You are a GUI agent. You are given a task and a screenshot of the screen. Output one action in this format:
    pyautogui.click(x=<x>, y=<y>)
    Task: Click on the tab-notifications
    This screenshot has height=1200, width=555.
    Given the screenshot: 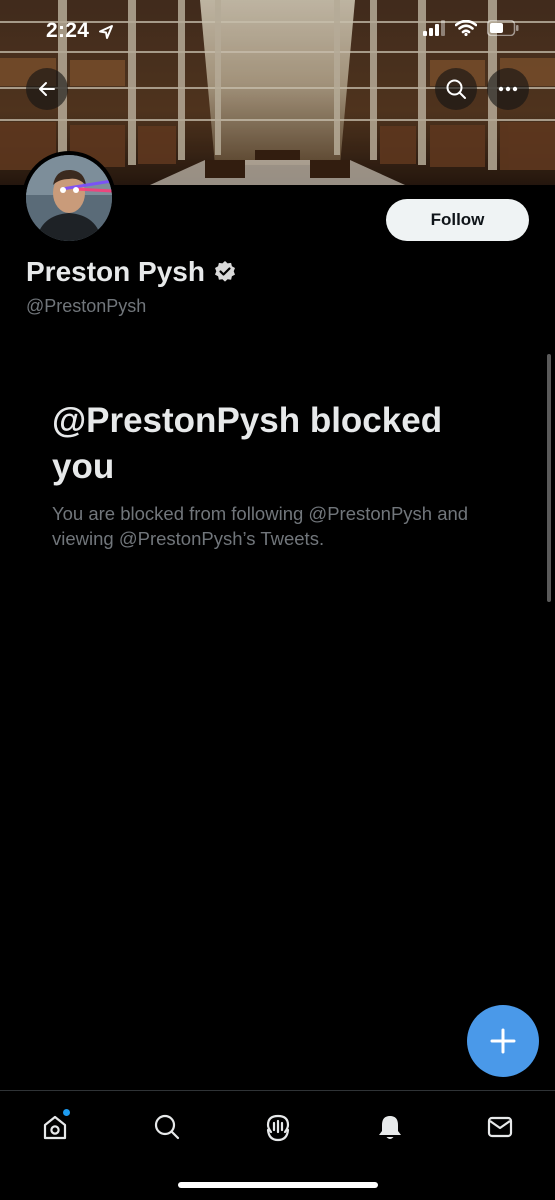 What is the action you would take?
    pyautogui.click(x=390, y=1127)
    